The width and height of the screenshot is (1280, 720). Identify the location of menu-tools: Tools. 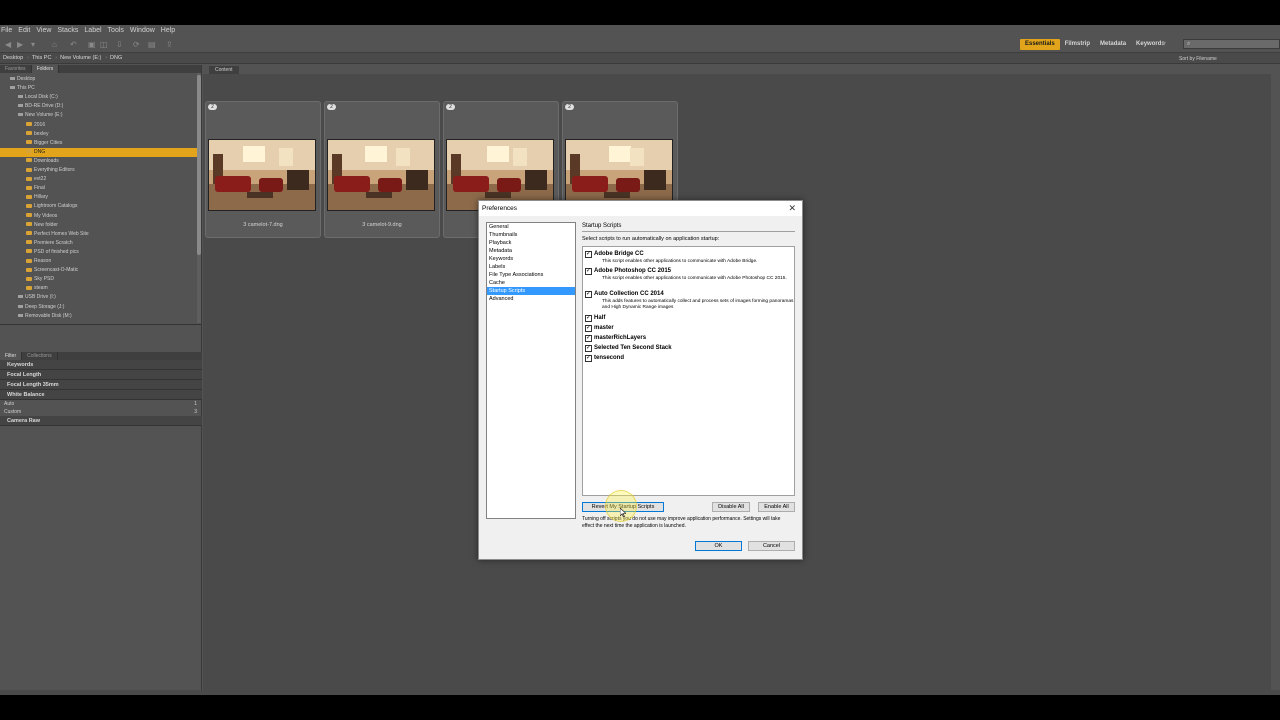
(118, 30).